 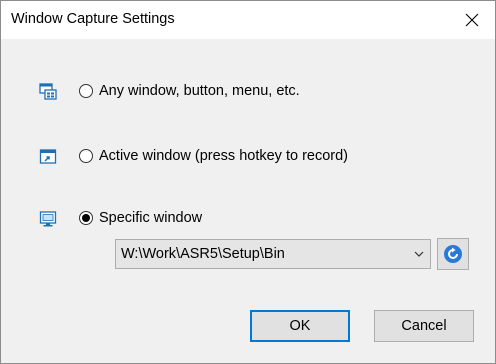 What do you see at coordinates (151, 218) in the screenshot?
I see `radio-label-specific-window: Specific window` at bounding box center [151, 218].